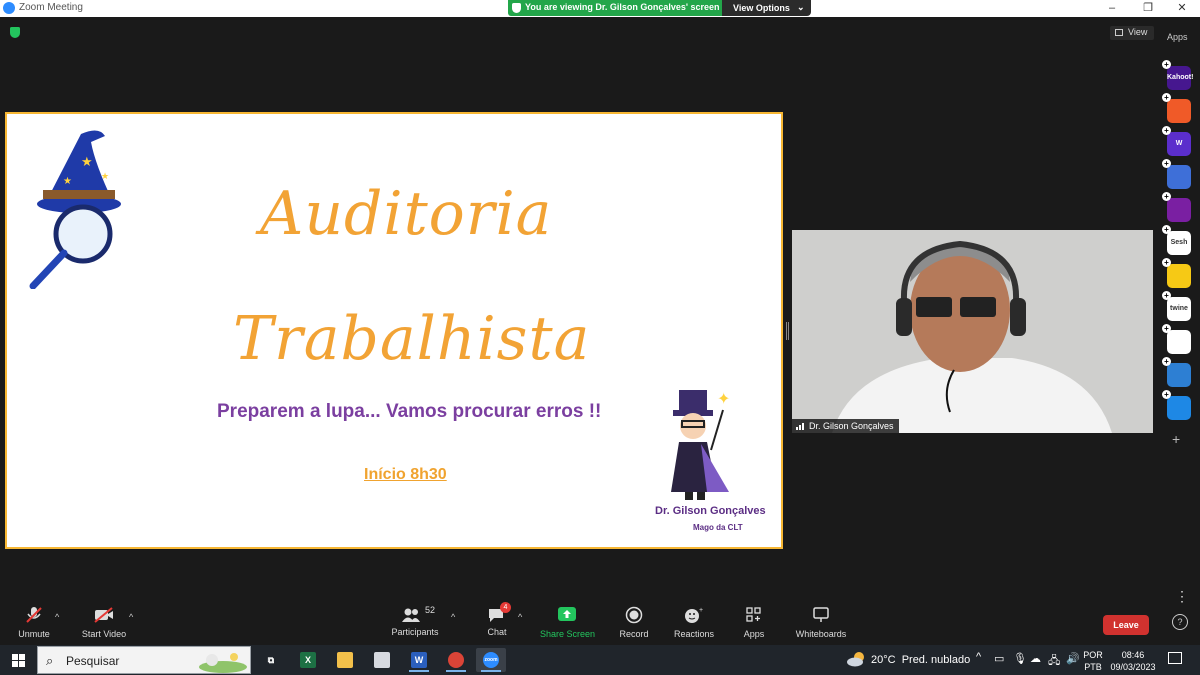 The image size is (1200, 675). I want to click on search-icon: ⌕, so click(50, 660).